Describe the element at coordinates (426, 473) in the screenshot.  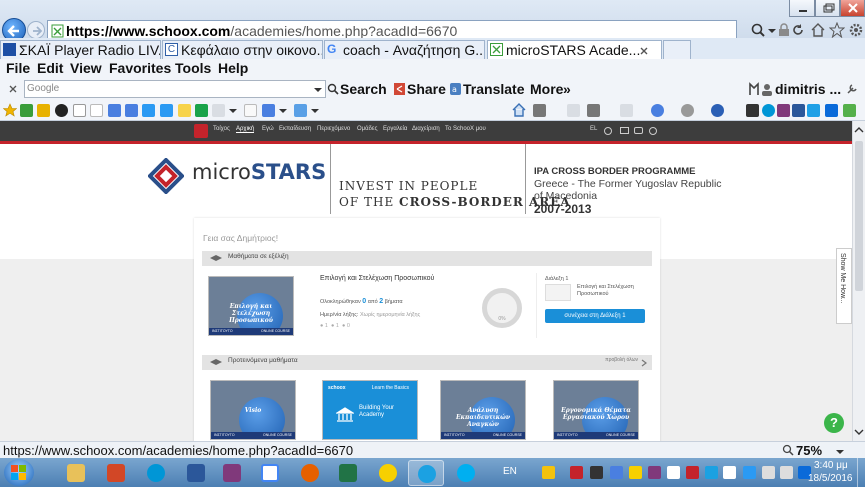
I see `taskbar-ie` at that location.